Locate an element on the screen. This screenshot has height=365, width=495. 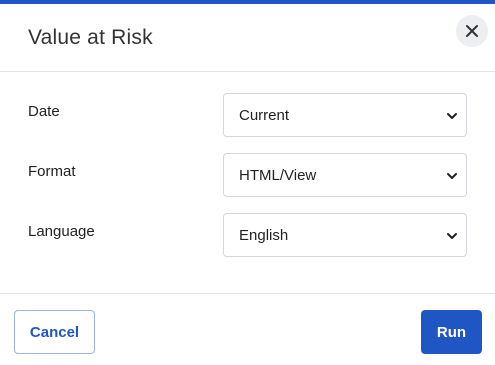
language-select: English is located at coordinates (345, 235).